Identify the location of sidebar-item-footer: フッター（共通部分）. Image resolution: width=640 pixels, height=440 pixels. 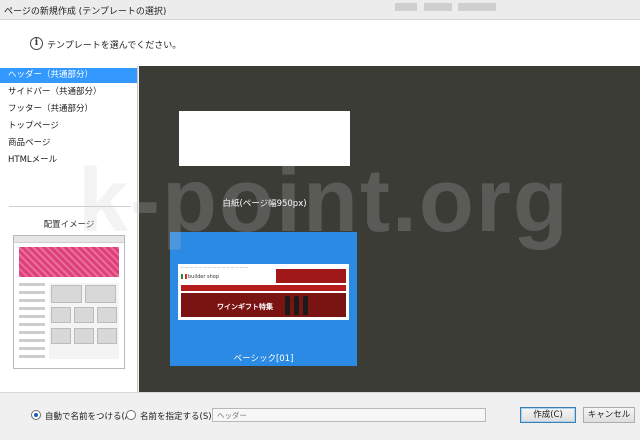
(68, 109).